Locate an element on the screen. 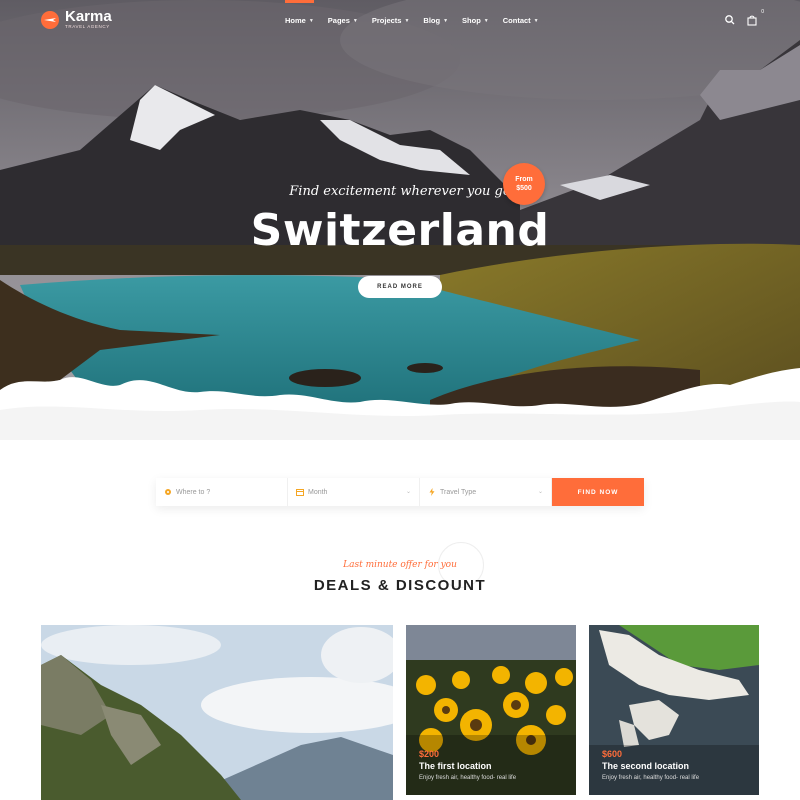  card-price: $200 is located at coordinates (429, 754).